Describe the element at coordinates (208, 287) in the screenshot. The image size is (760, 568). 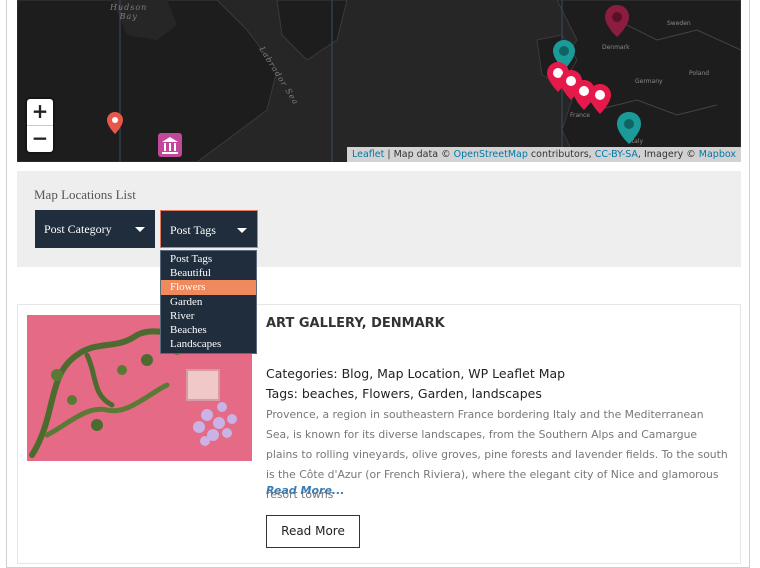
I see `dropdown-option-flowers: Flowers` at that location.